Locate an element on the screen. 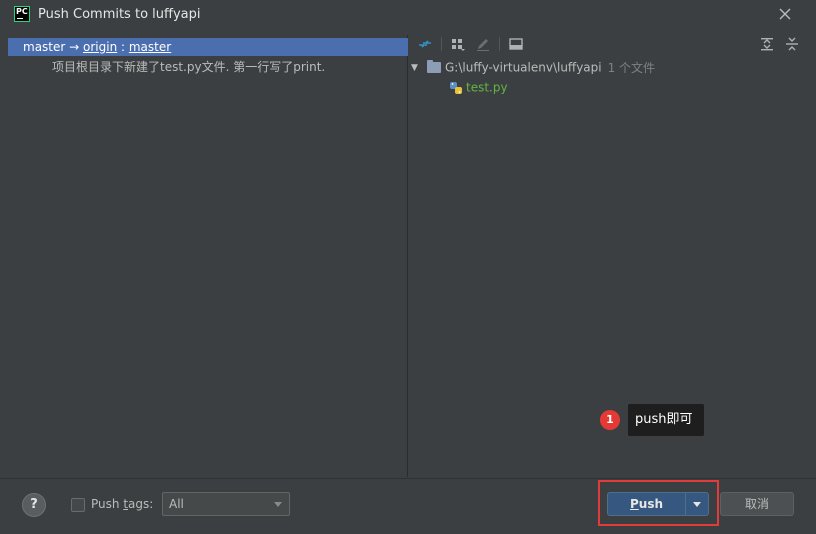 This screenshot has height=534, width=816. expand-arrow-icon: ▼ is located at coordinates (417, 68).